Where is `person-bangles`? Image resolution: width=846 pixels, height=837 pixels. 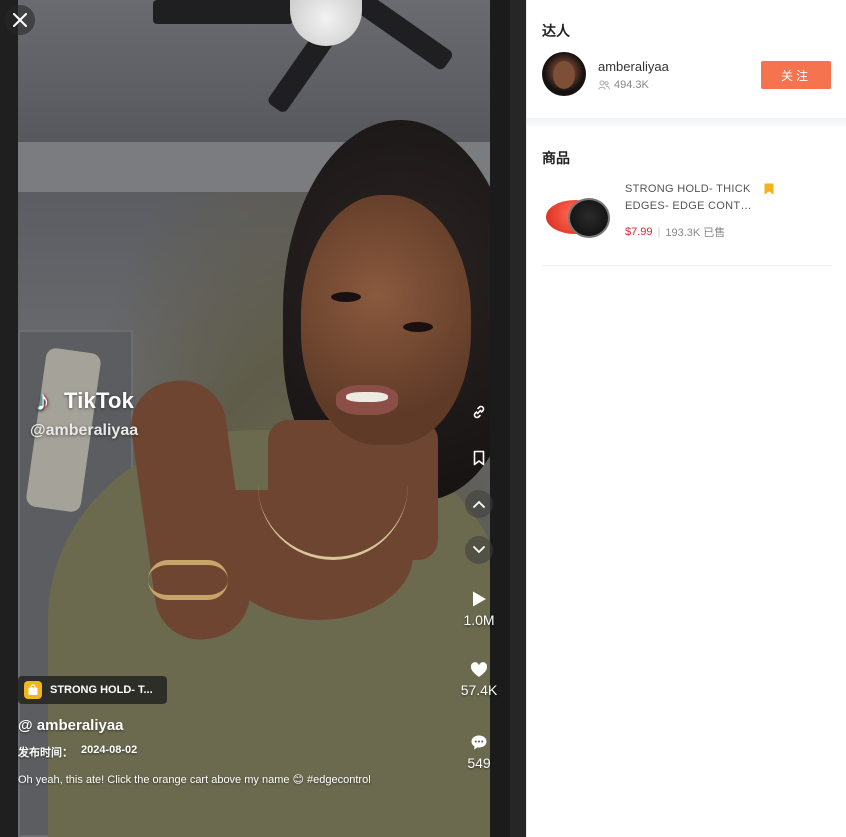 person-bangles is located at coordinates (188, 580).